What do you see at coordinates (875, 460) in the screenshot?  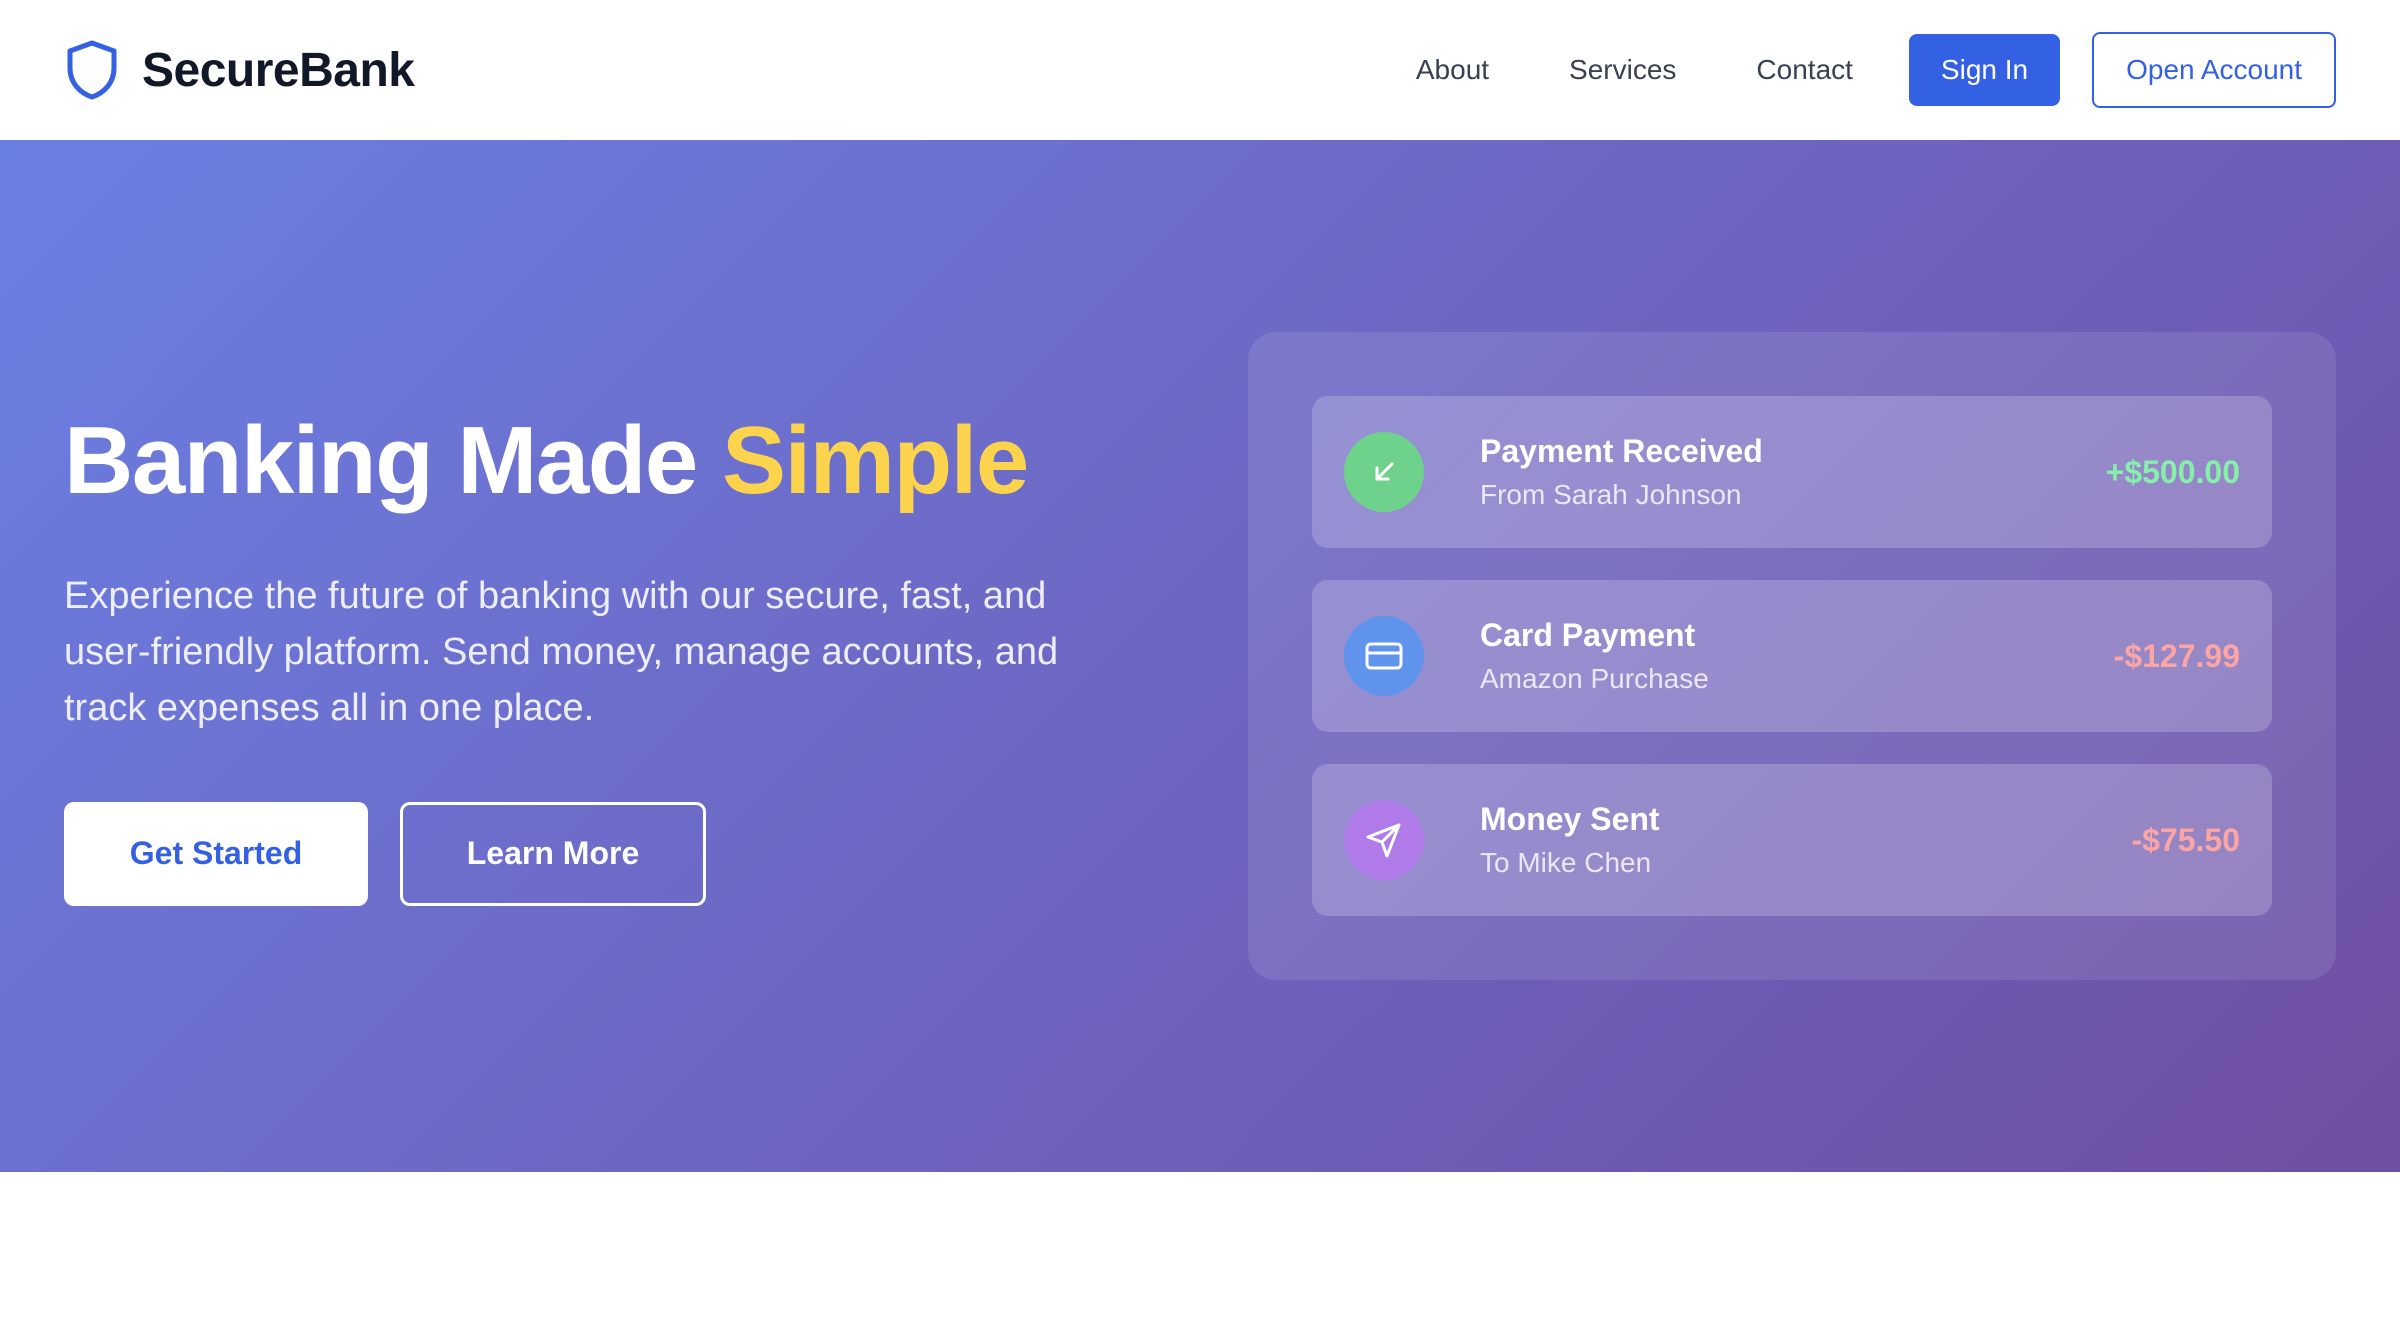 I see `hero-title-accent: Simple` at bounding box center [875, 460].